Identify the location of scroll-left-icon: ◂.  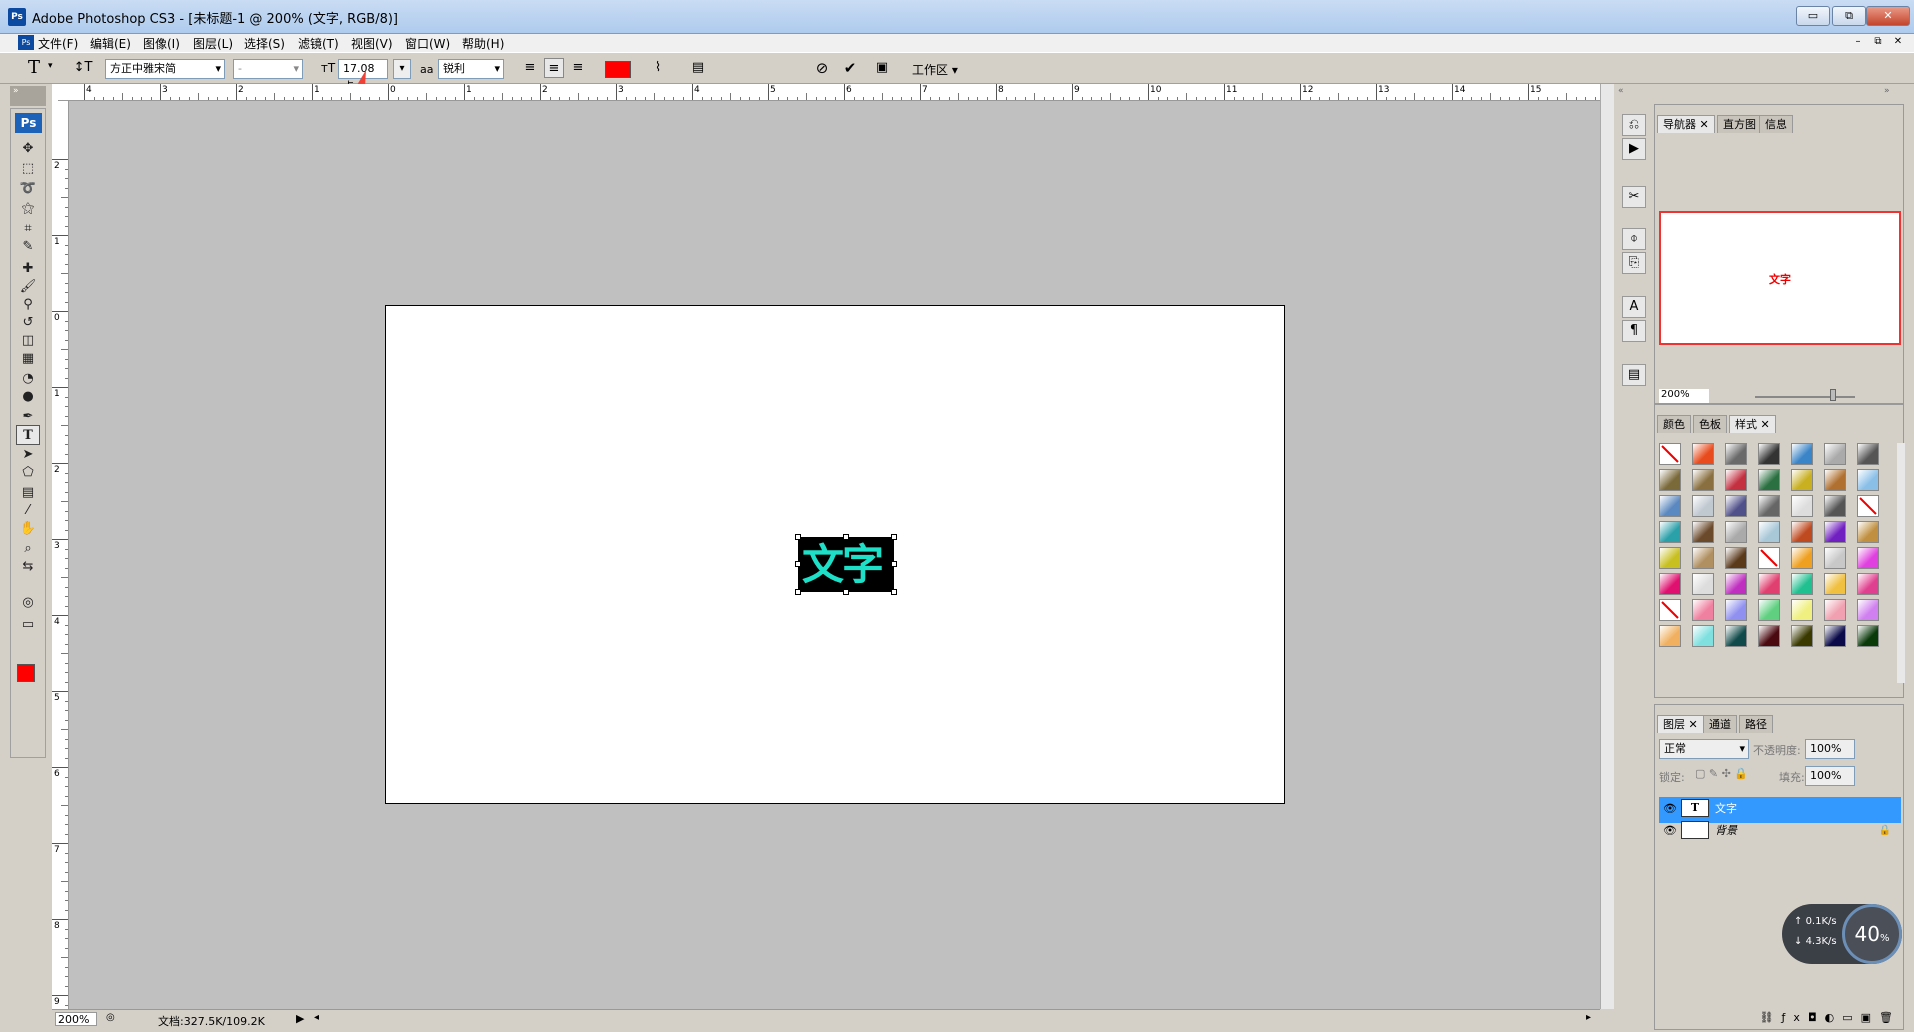
(316, 1017).